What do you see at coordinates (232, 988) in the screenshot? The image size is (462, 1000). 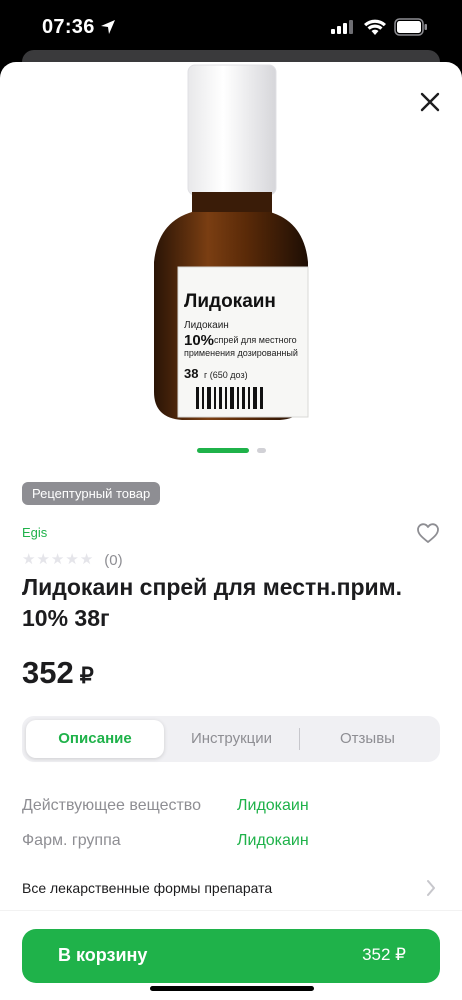 I see `home-indicator` at bounding box center [232, 988].